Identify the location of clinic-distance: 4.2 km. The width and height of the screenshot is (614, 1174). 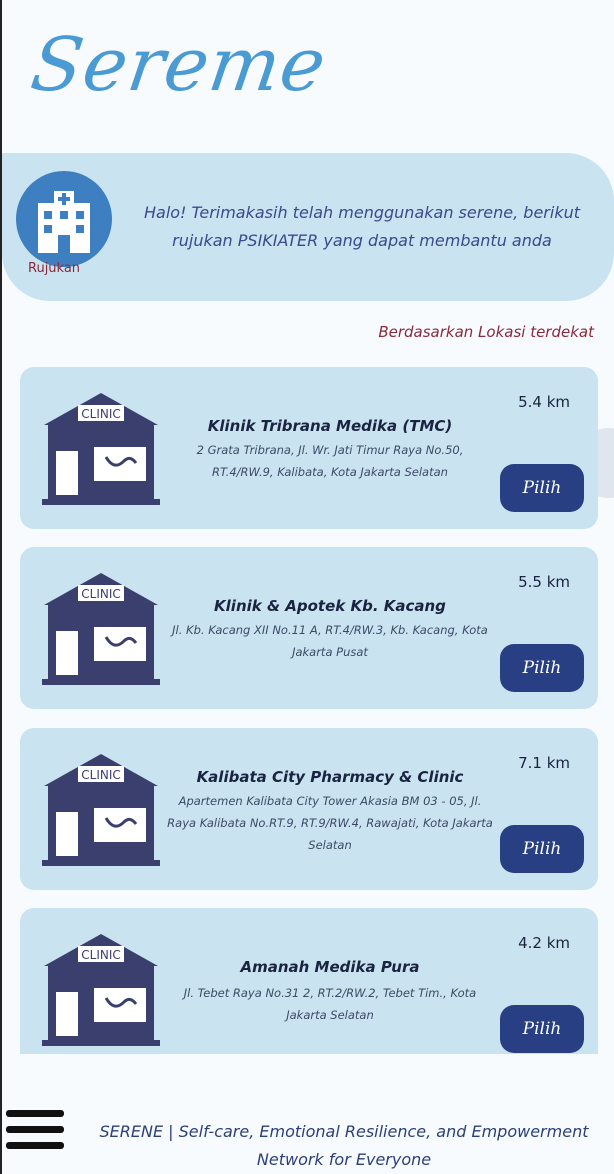
(544, 943).